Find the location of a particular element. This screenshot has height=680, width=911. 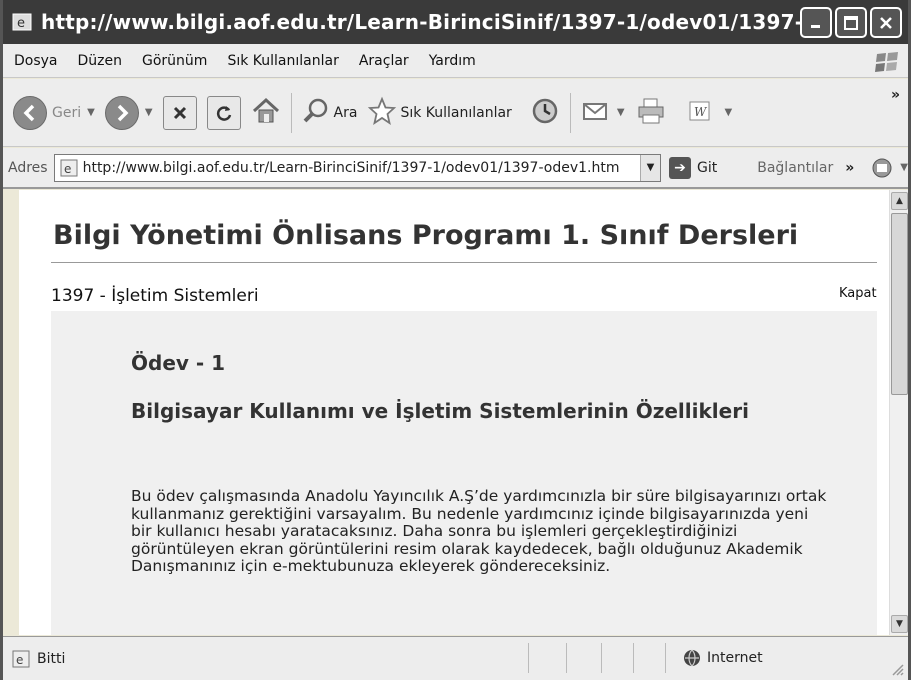

svg-text: W is located at coordinates (701, 112).